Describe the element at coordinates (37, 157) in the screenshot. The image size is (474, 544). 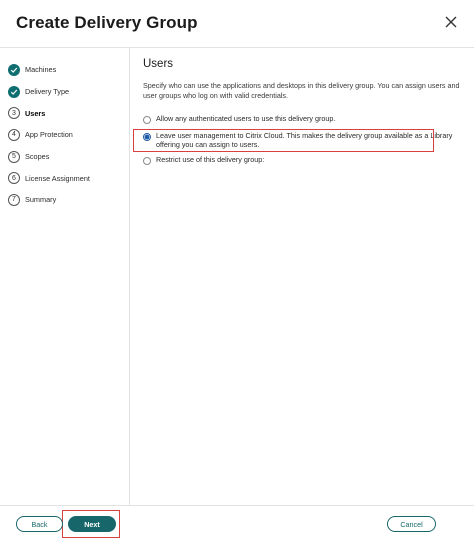
I see `step-label: Scopes` at that location.